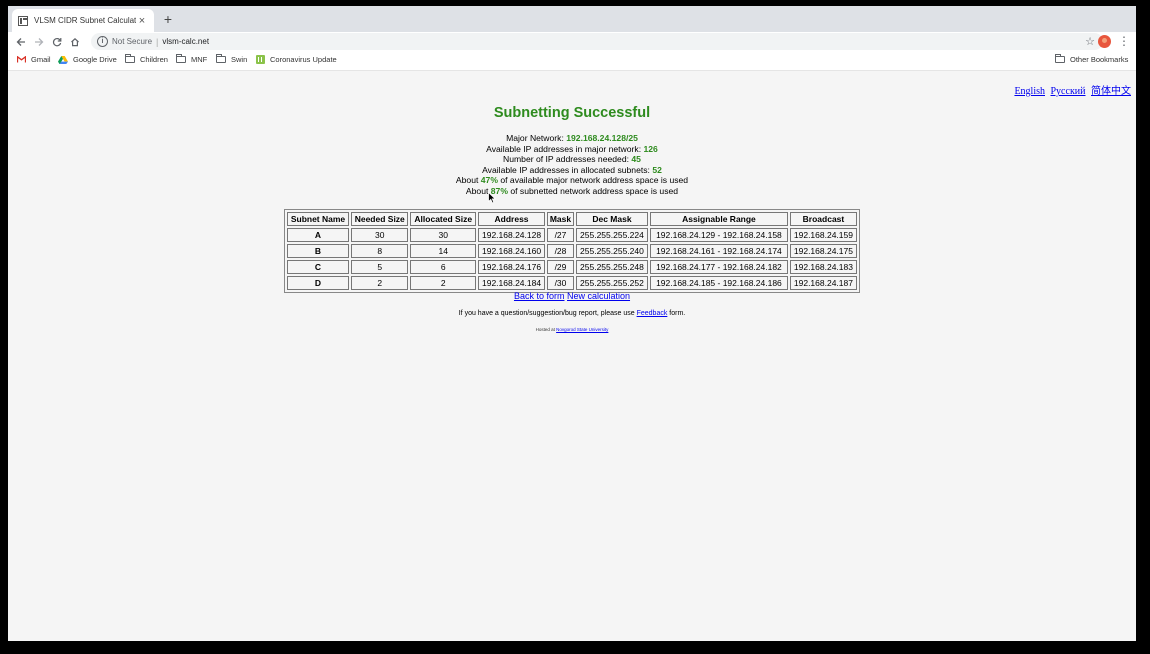  What do you see at coordinates (823, 251) in the screenshot?
I see `table-cell: 192.168.24.175` at bounding box center [823, 251].